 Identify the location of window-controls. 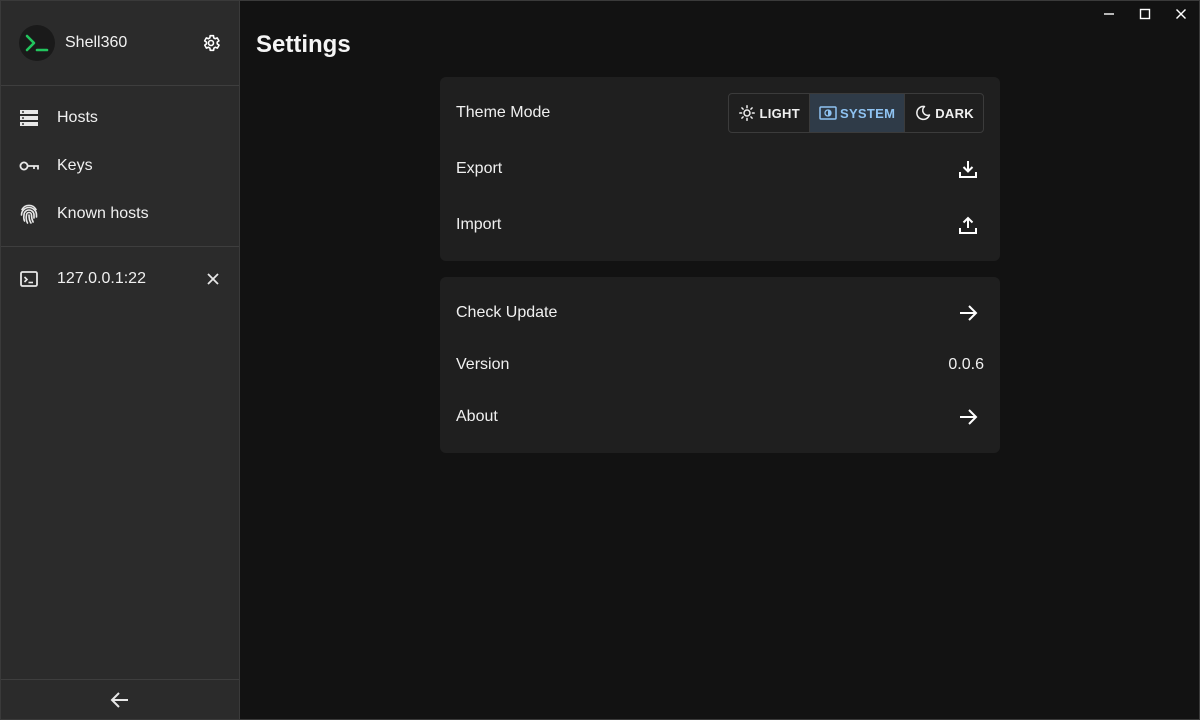
(1145, 16).